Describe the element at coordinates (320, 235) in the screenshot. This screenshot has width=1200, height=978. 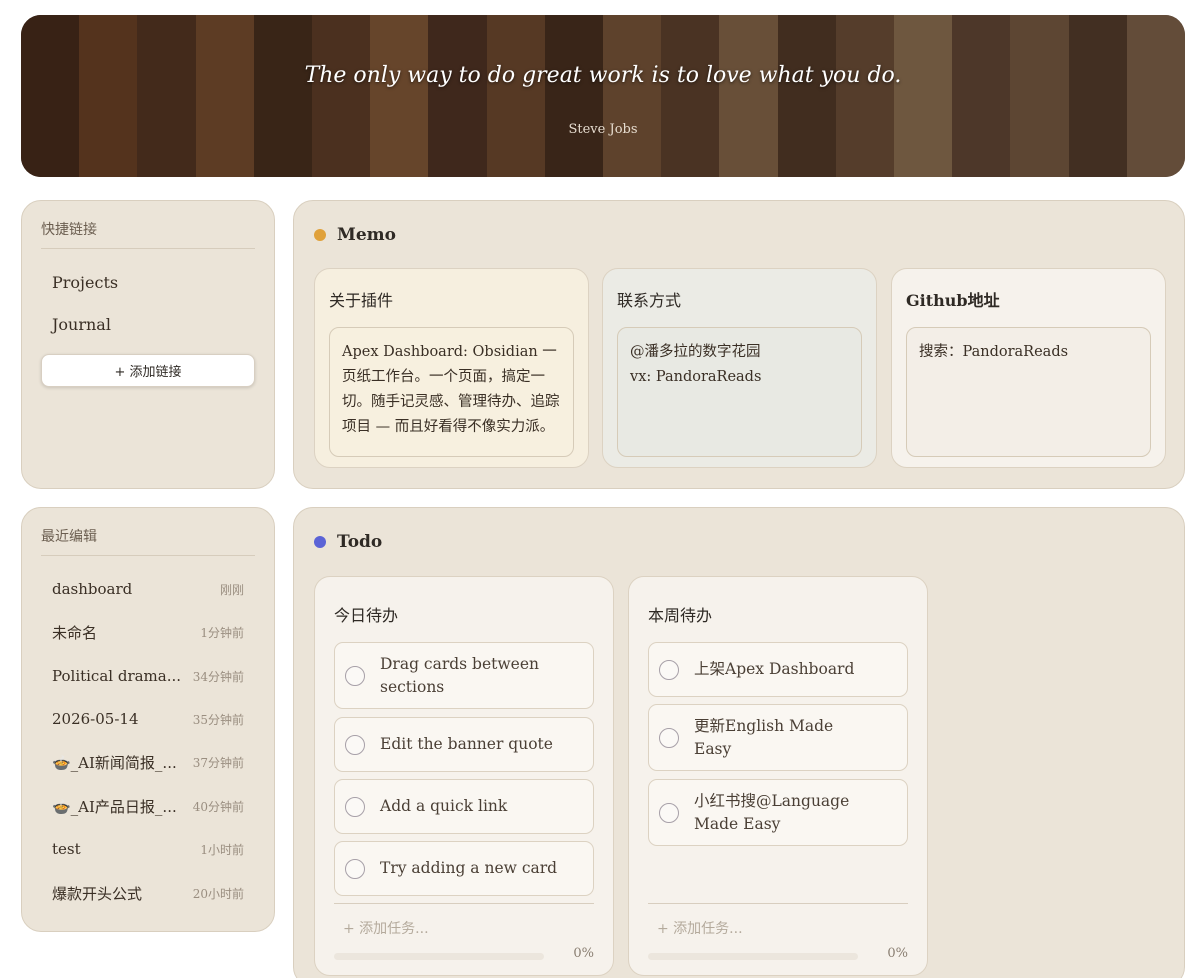
I see `memo-dot-icon` at that location.